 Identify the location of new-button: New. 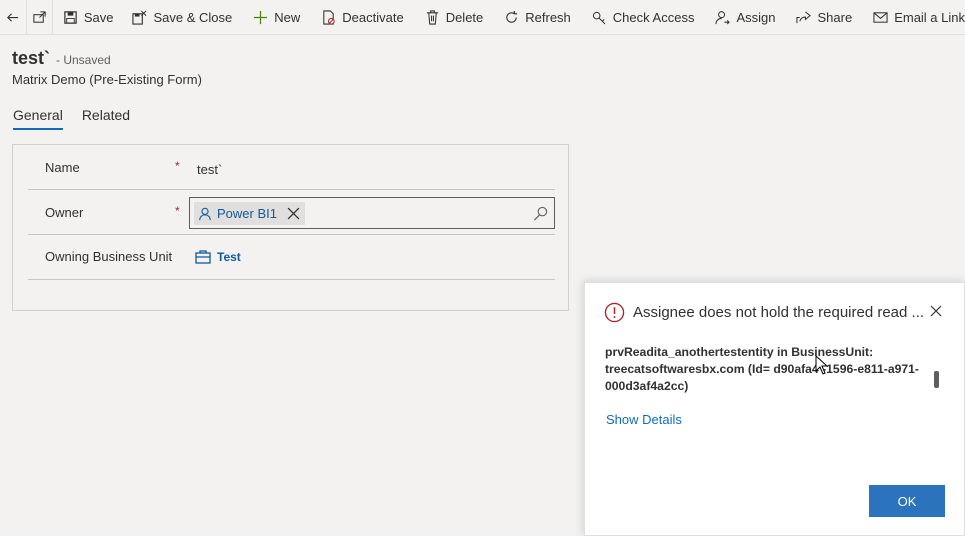
(276, 17).